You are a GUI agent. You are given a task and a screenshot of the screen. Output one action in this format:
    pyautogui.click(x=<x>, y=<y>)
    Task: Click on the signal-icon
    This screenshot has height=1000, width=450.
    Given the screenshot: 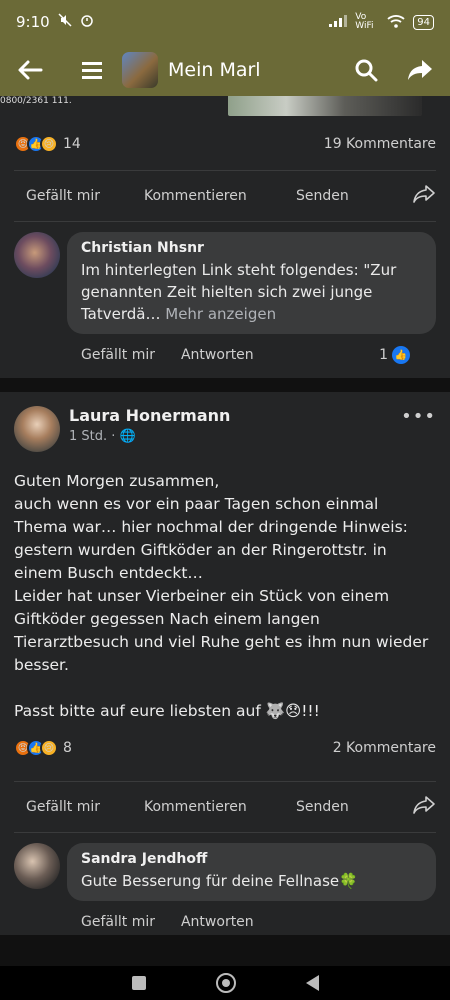 What is the action you would take?
    pyautogui.click(x=338, y=22)
    